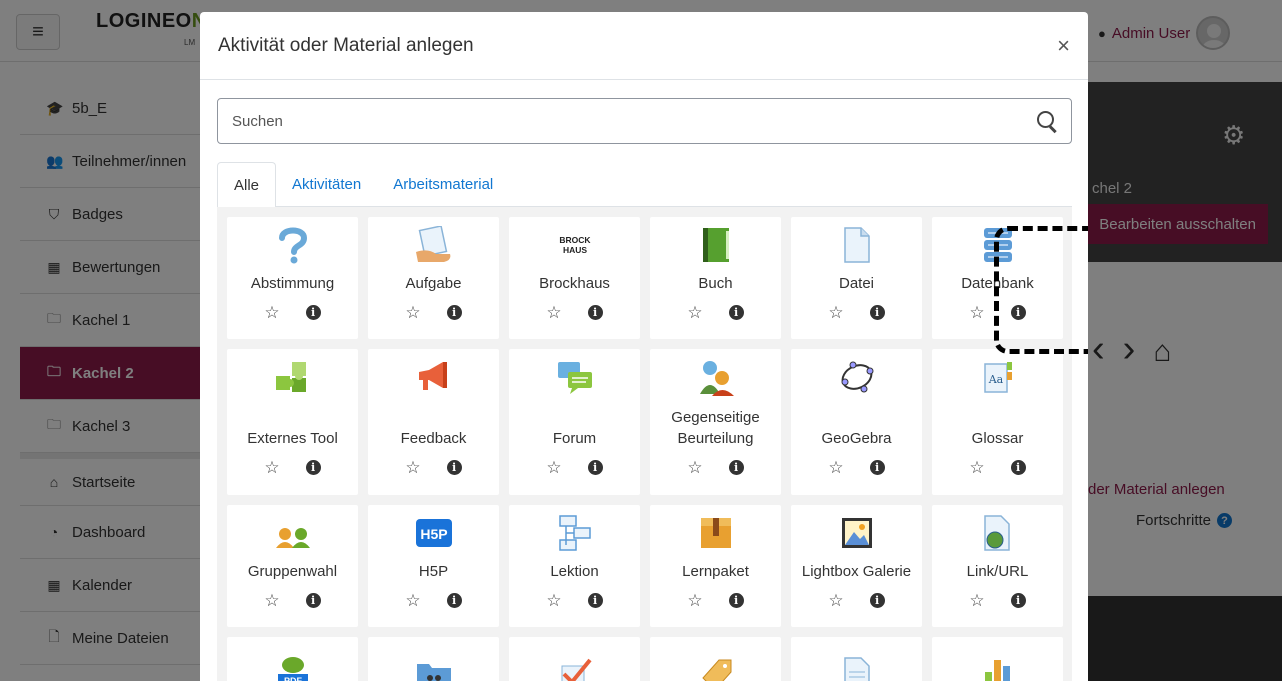 The image size is (1282, 681). I want to click on puzzle-icon, so click(293, 377).